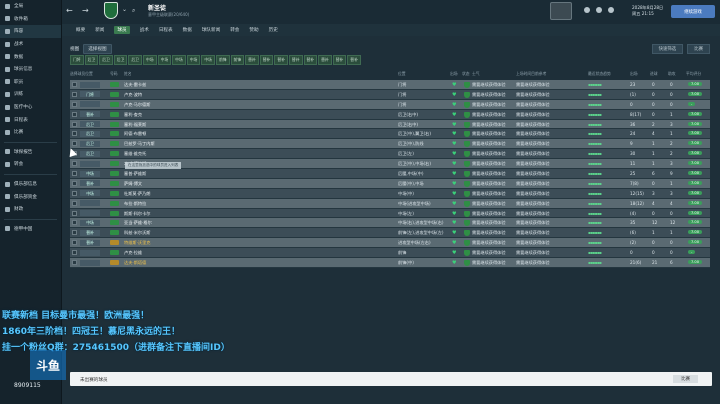 The height and width of the screenshot is (404, 720). Describe the element at coordinates (133, 184) in the screenshot. I see `player-name: 萨姆·博文` at that location.